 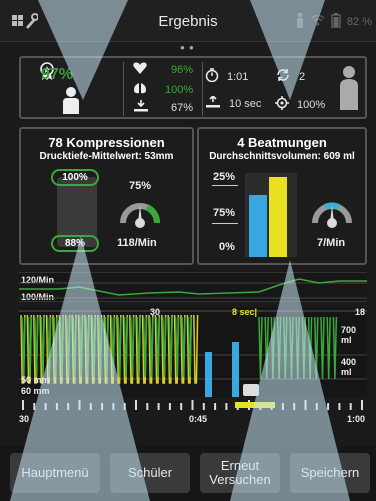 What do you see at coordinates (55, 473) in the screenshot?
I see `main-menu-button: Hauptmenü` at bounding box center [55, 473].